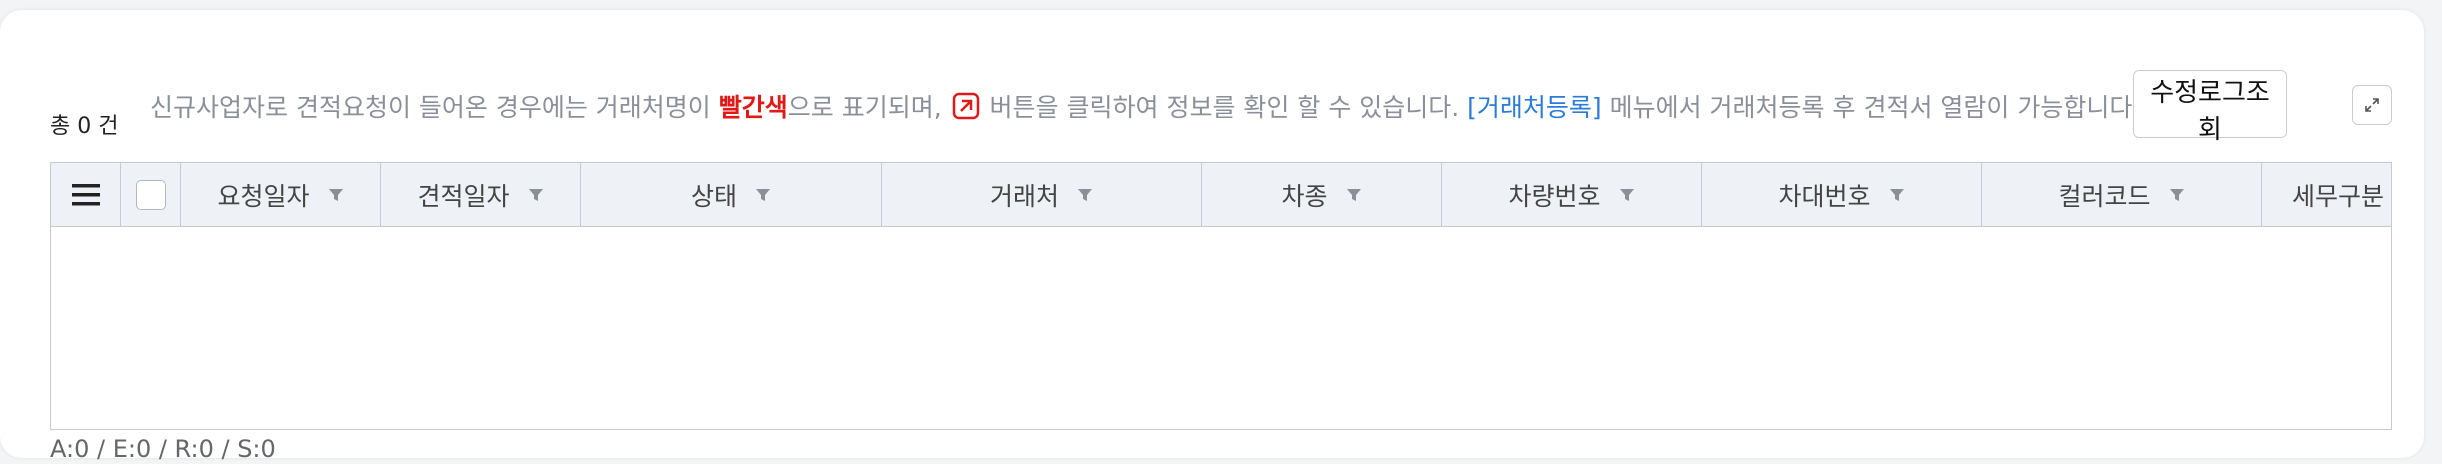 This screenshot has height=464, width=2442. Describe the element at coordinates (2338, 196) in the screenshot. I see `header-label: 세무구분` at that location.